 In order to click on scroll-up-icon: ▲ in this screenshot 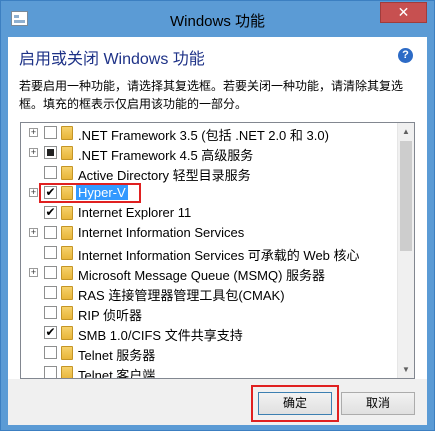, I will do `click(406, 131)`.